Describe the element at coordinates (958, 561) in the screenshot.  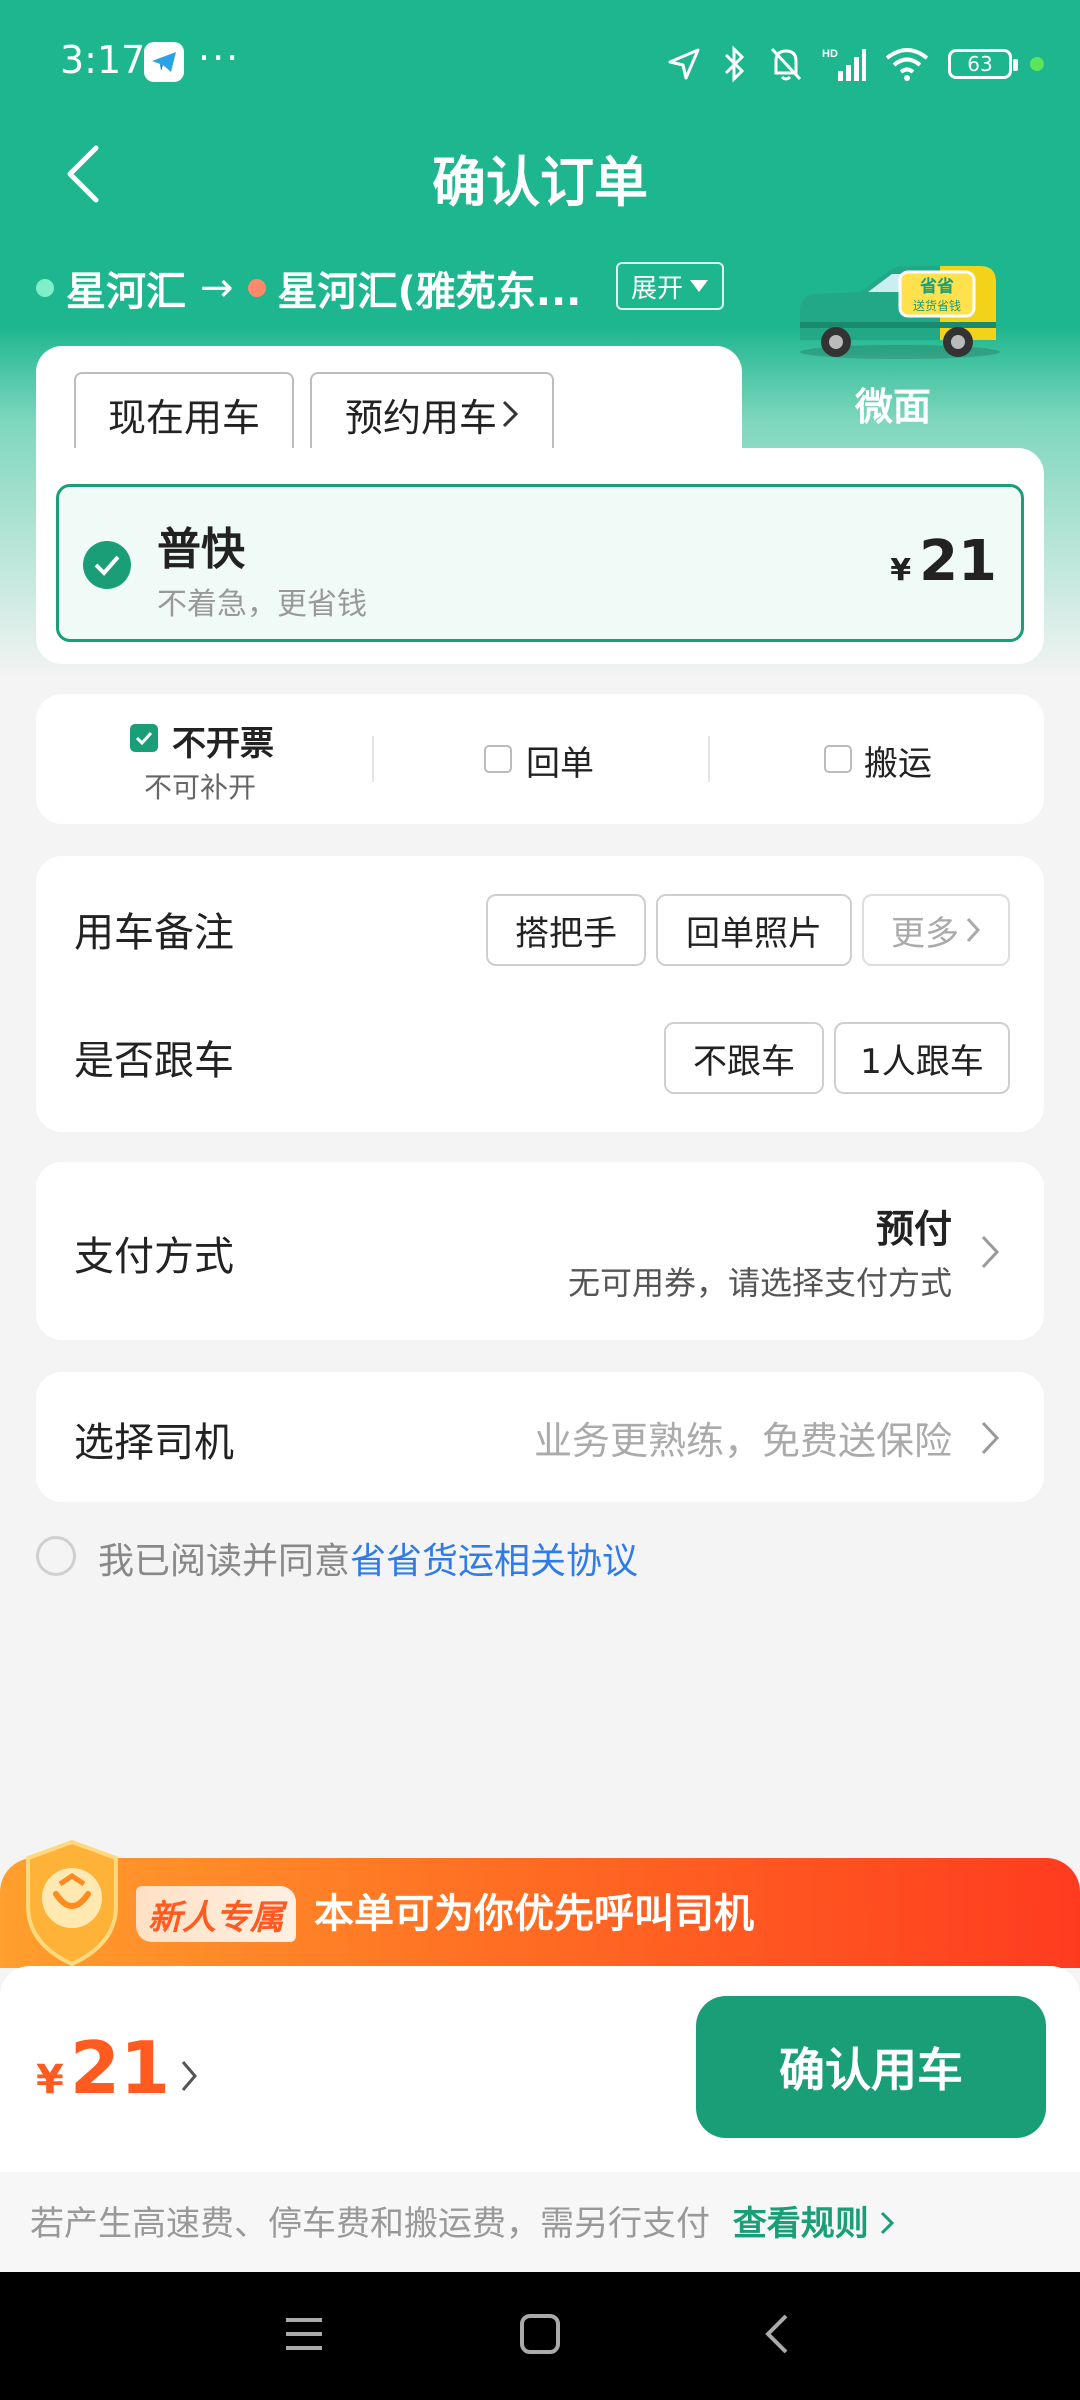
I see `price-value: 21` at that location.